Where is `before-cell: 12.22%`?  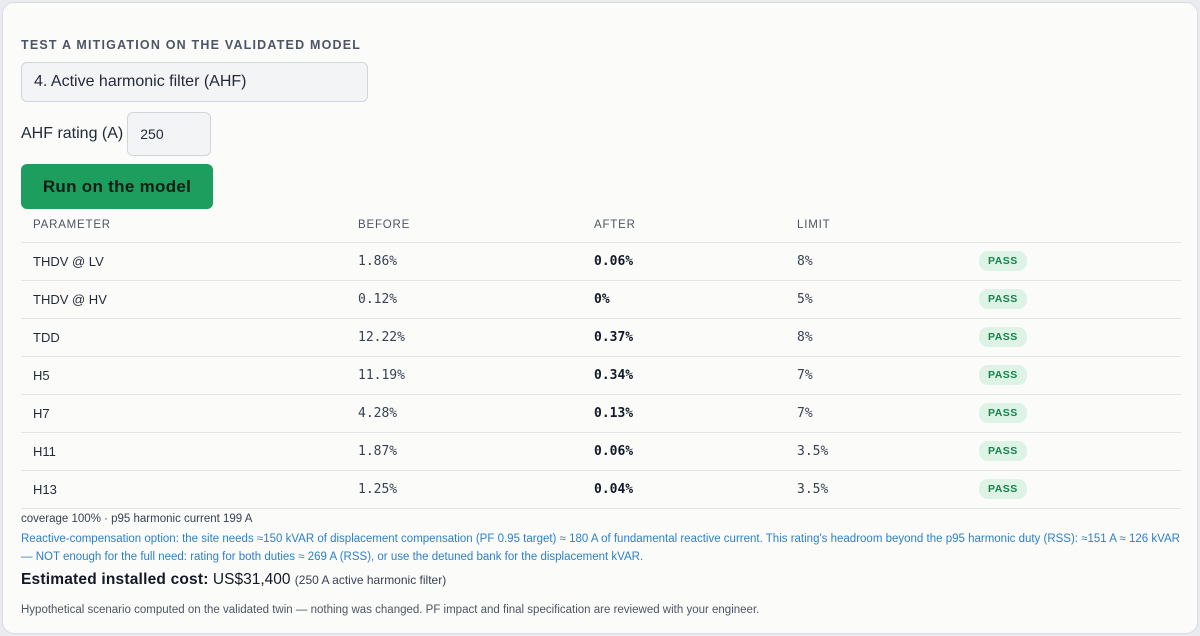 before-cell: 12.22% is located at coordinates (464, 337).